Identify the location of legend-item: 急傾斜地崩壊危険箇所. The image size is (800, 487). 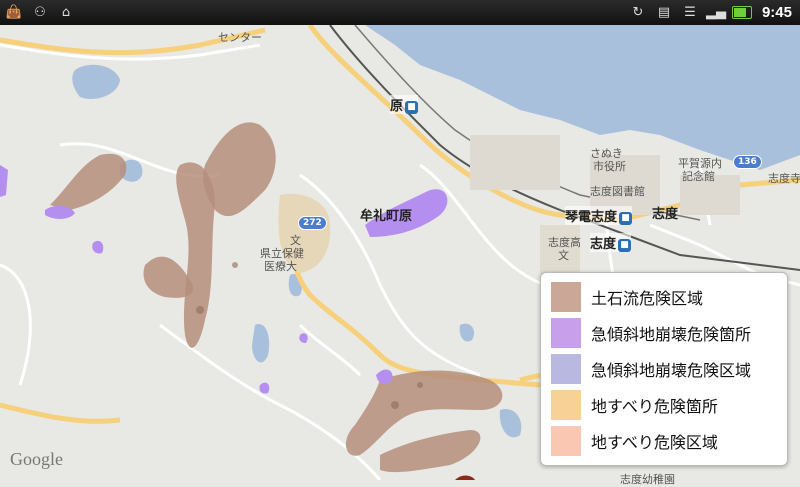
(664, 333).